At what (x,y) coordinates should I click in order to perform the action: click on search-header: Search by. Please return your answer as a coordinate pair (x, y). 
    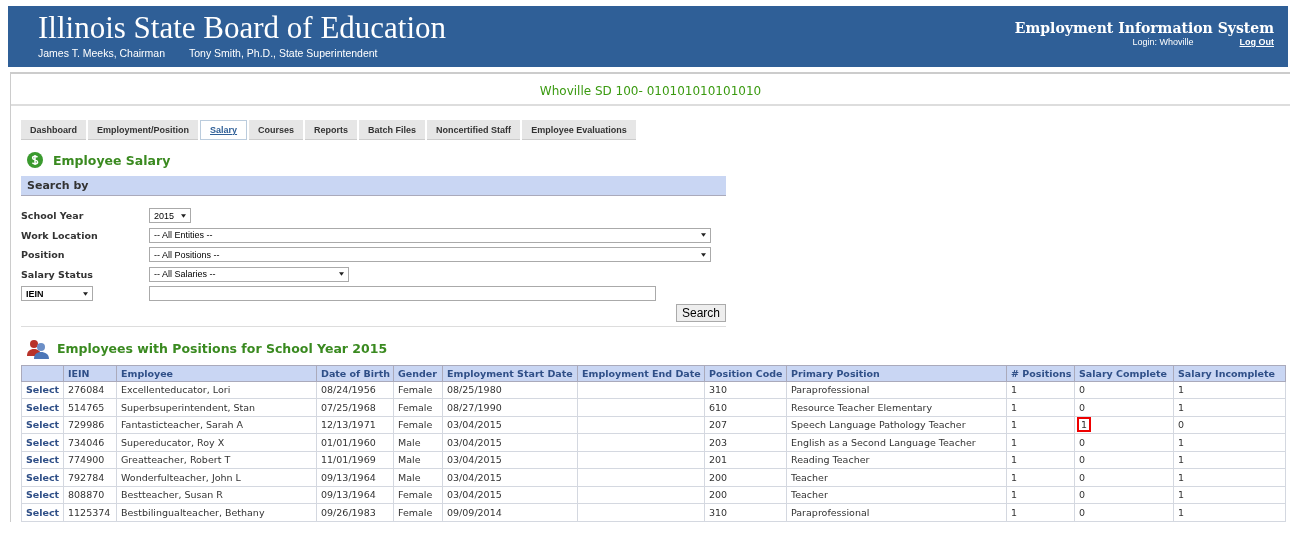
    Looking at the image, I should click on (373, 186).